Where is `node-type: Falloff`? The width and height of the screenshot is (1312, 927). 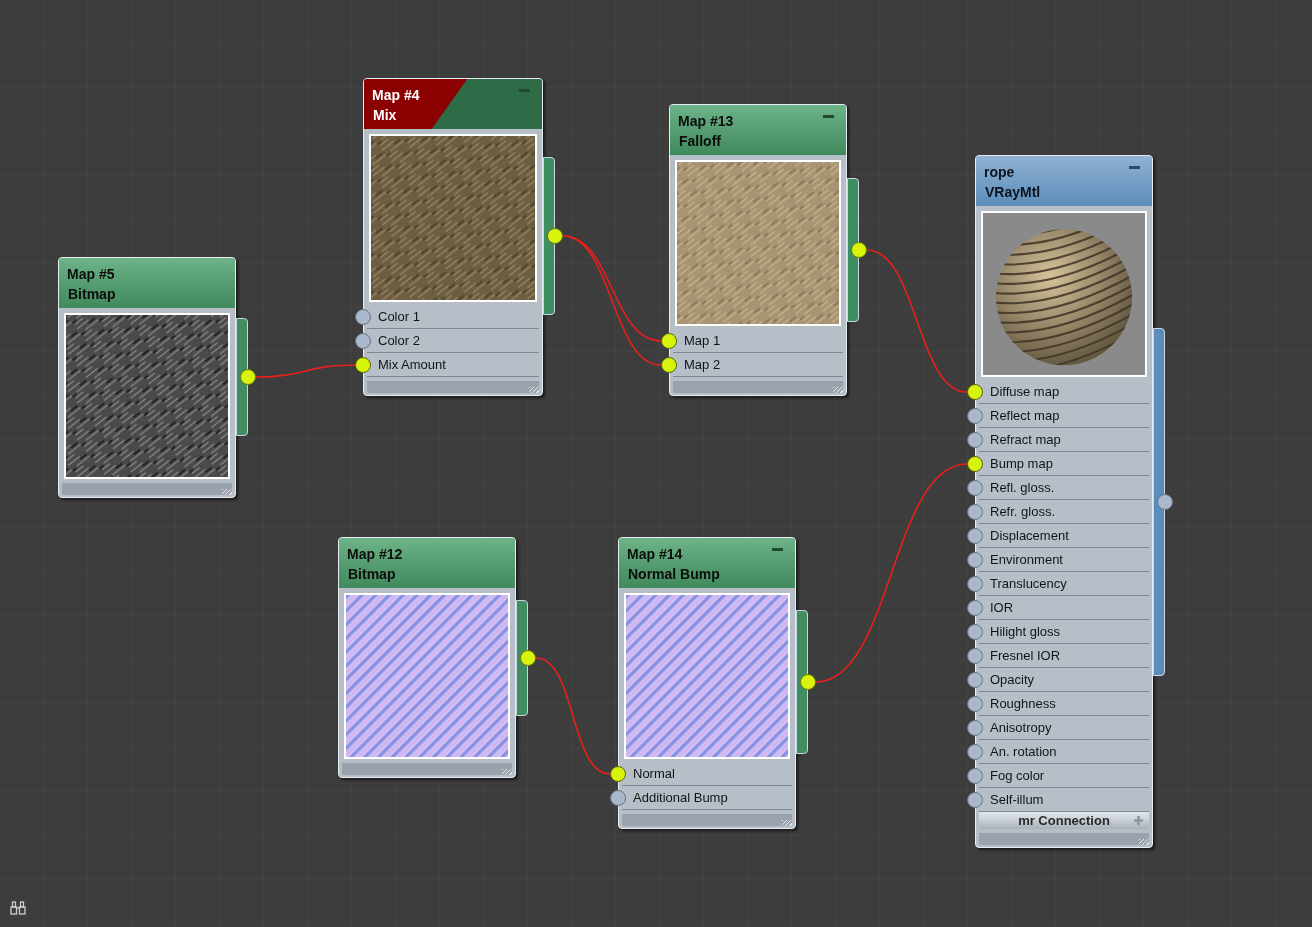
node-type: Falloff is located at coordinates (700, 141).